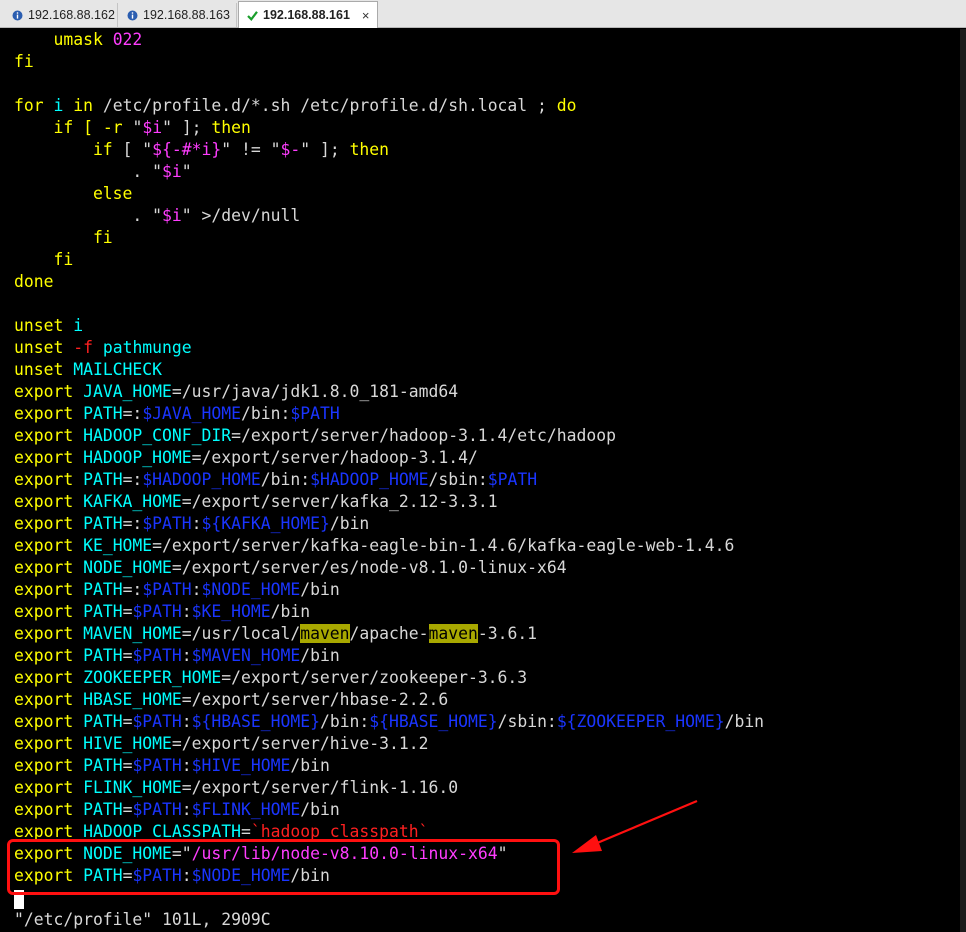 This screenshot has width=966, height=932. What do you see at coordinates (127, 39) in the screenshot?
I see `line-token: 022` at bounding box center [127, 39].